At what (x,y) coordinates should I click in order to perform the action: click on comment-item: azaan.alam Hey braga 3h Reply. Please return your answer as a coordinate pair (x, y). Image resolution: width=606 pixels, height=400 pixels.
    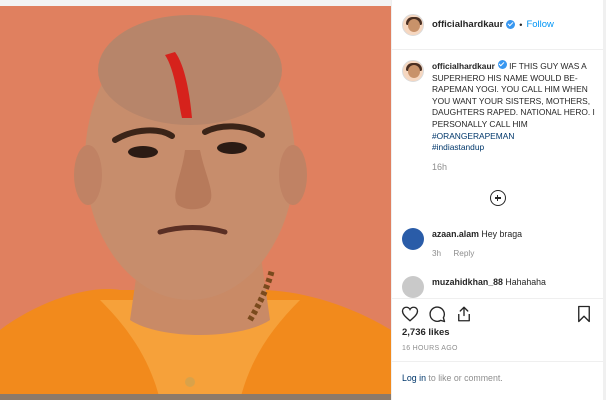
    Looking at the image, I should click on (500, 244).